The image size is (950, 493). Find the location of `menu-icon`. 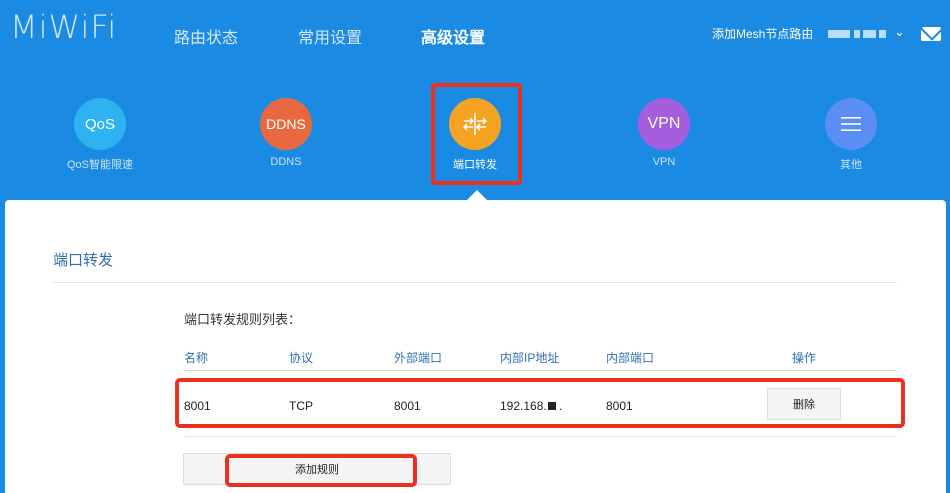

menu-icon is located at coordinates (851, 124).